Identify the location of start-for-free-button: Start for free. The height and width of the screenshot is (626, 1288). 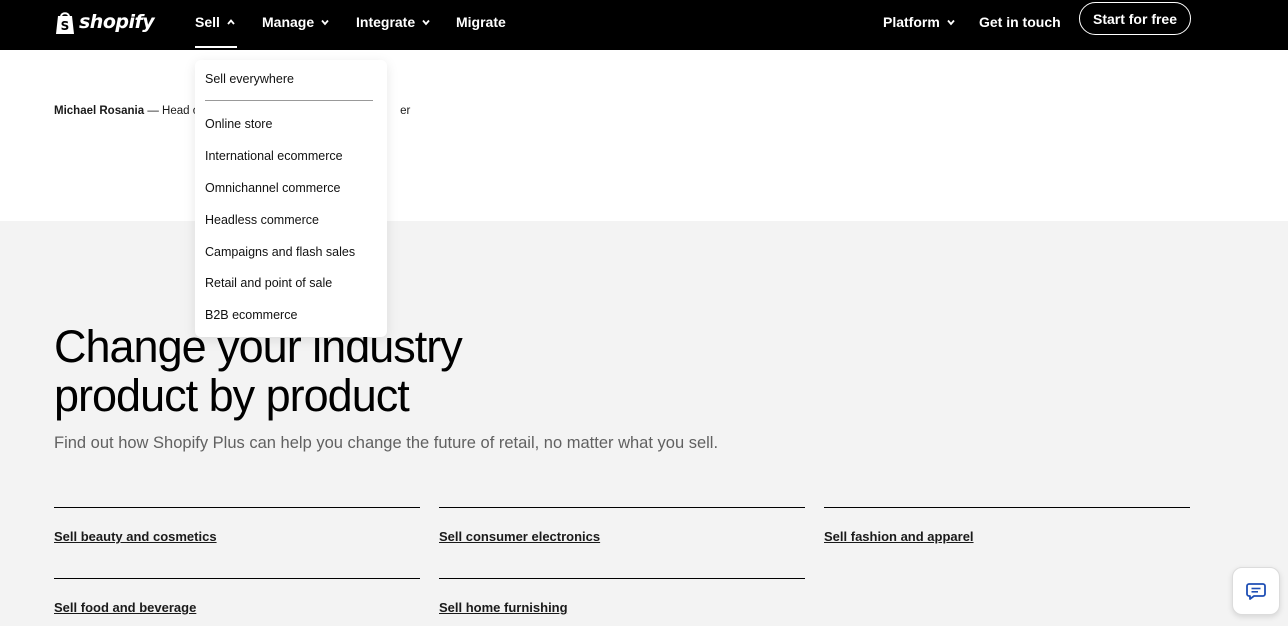
(1135, 18).